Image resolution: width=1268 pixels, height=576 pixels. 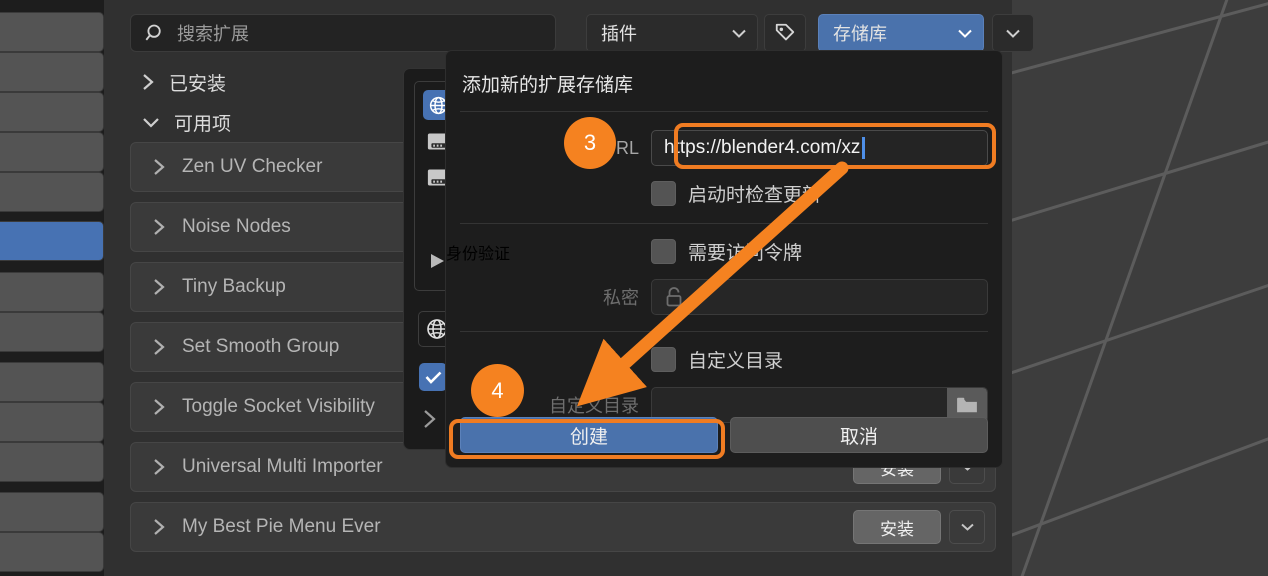 I want to click on preferences-tab-strip, so click(x=52, y=288).